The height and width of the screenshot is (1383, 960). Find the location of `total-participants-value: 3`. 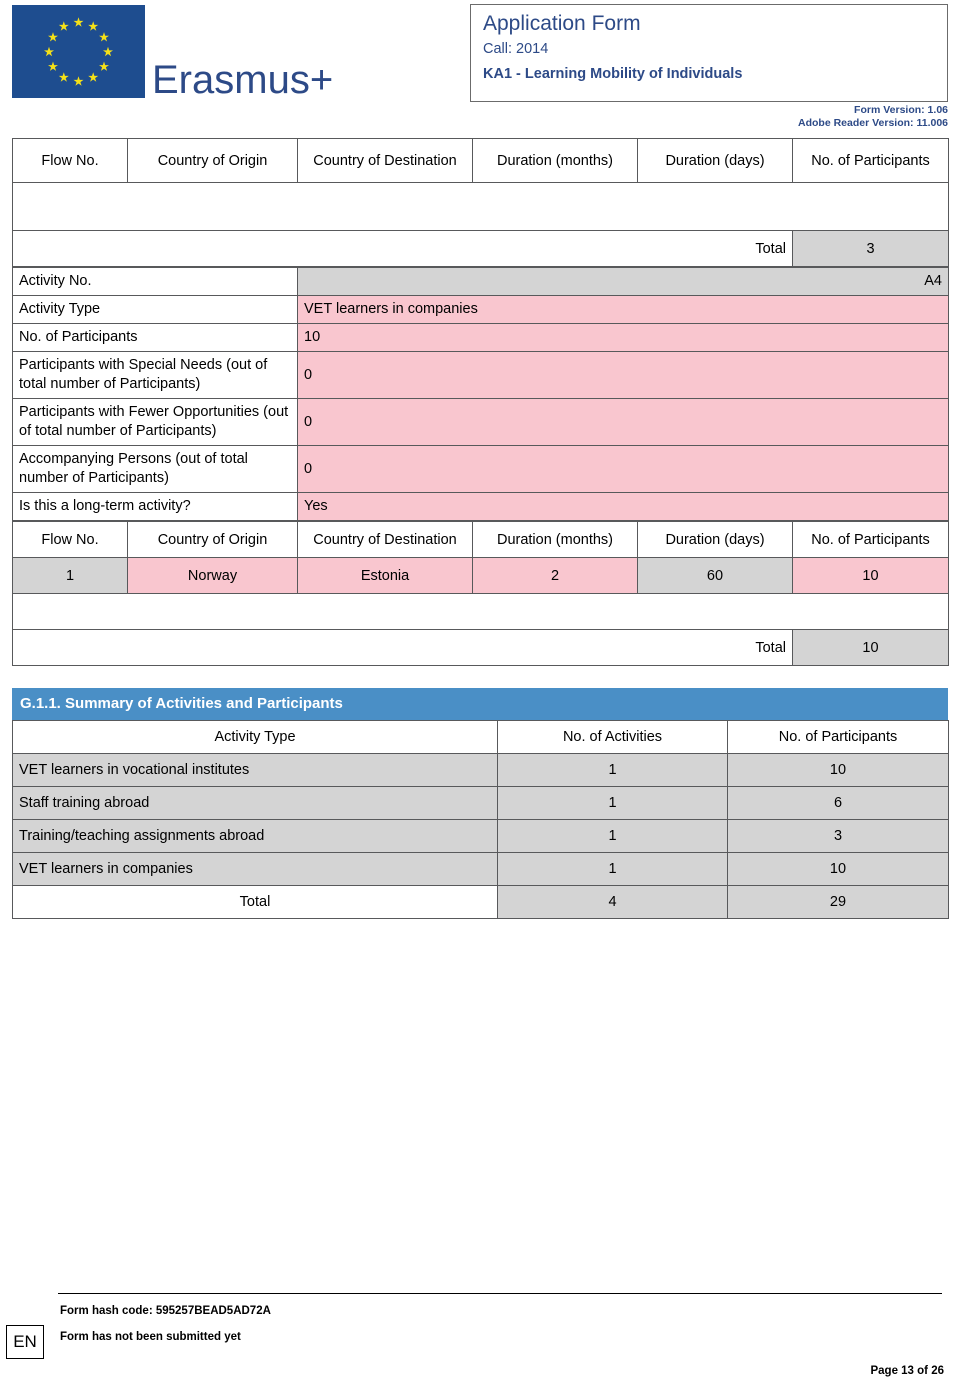

total-participants-value: 3 is located at coordinates (870, 248).